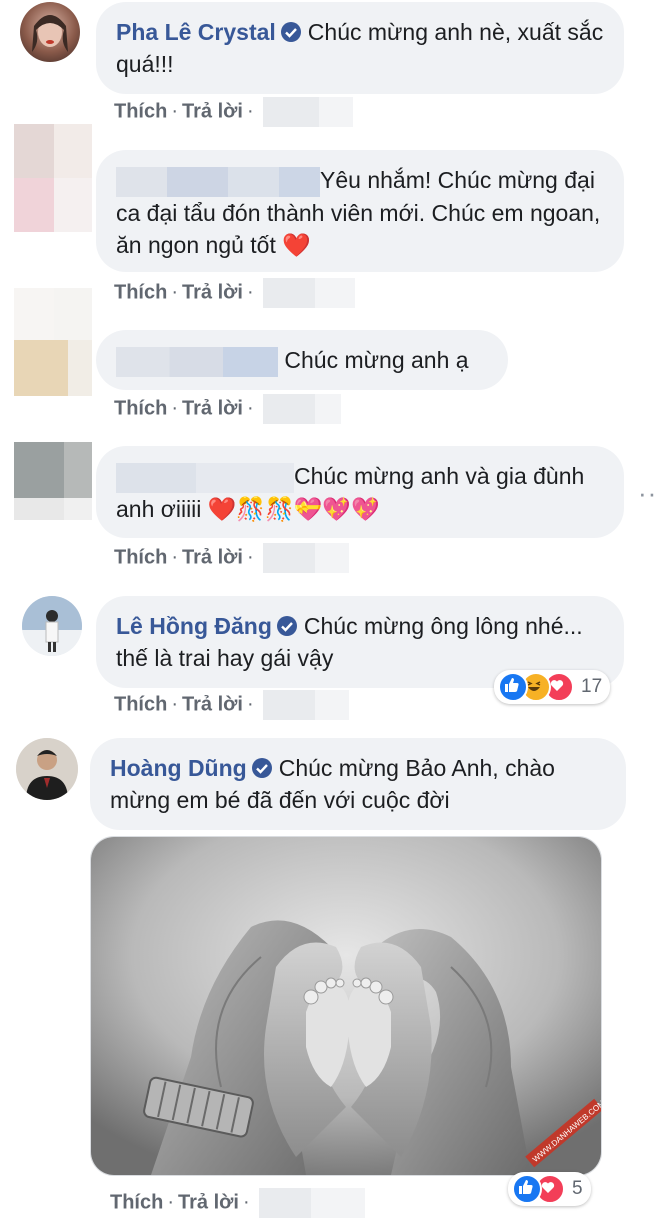  What do you see at coordinates (178, 768) in the screenshot?
I see `comment-author: Hoàng Dũng` at bounding box center [178, 768].